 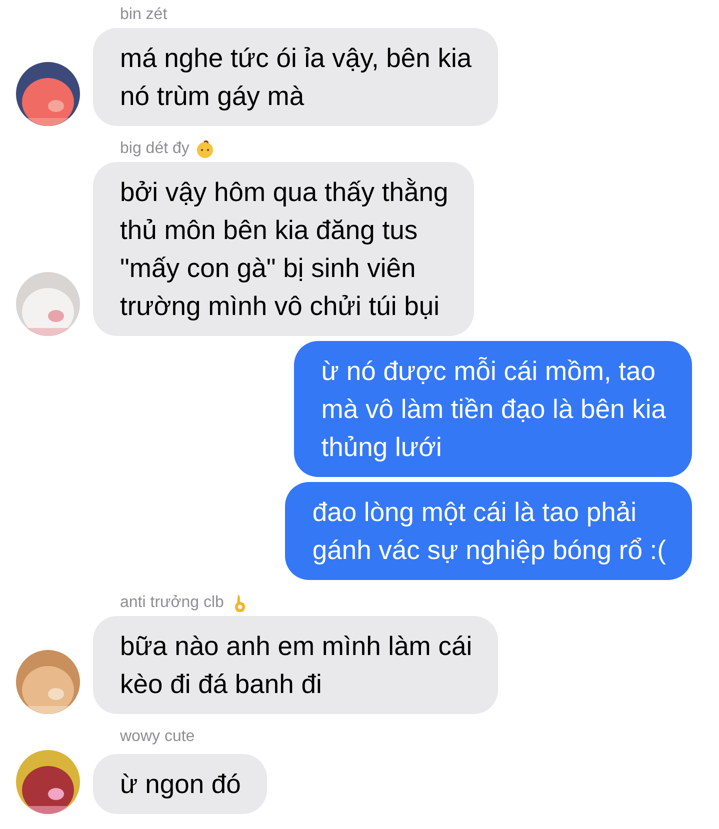 I want to click on baby-icon, so click(x=205, y=149).